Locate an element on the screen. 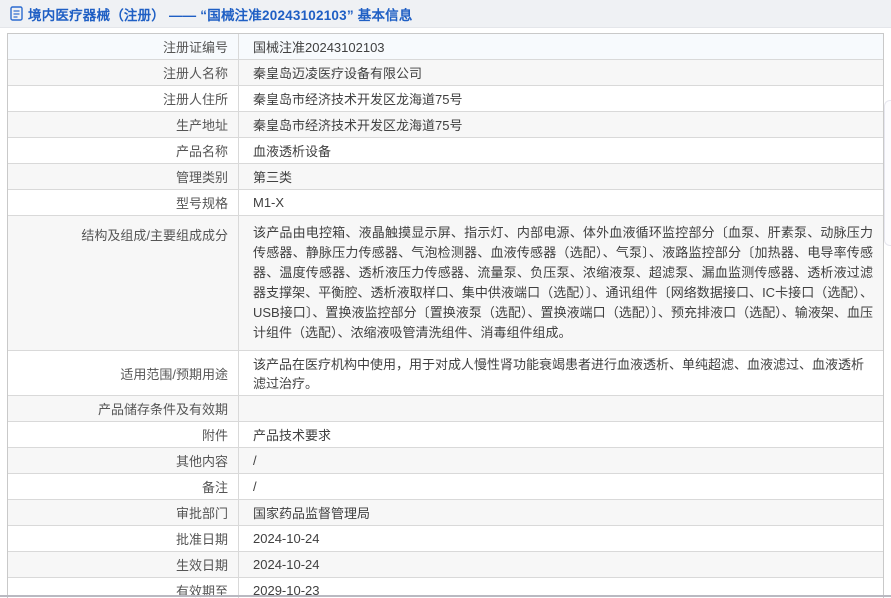  row-label: 生产地址 is located at coordinates (123, 124).